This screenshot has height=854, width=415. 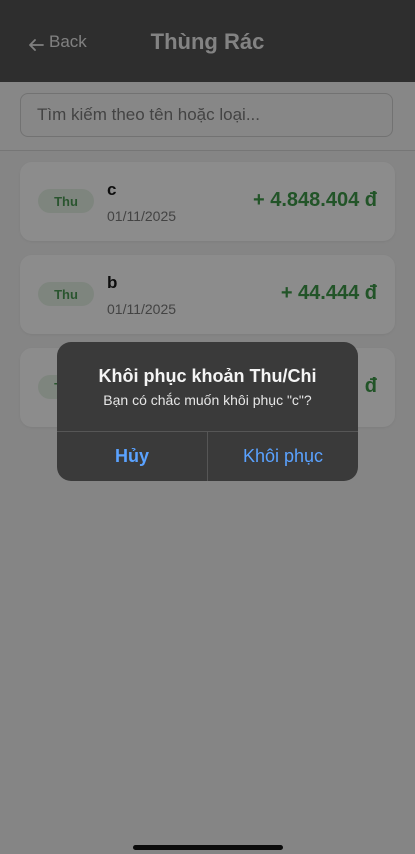 What do you see at coordinates (283, 456) in the screenshot?
I see `restore-button: Khôi phục` at bounding box center [283, 456].